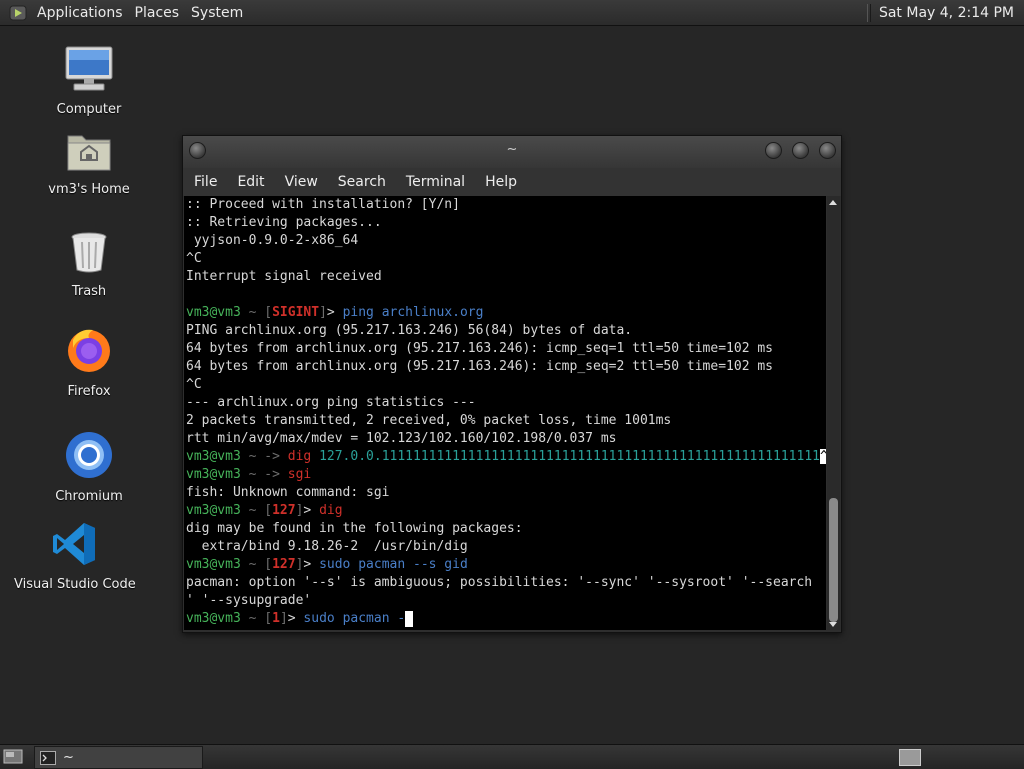 This screenshot has height=769, width=1024. I want to click on bottom-panel: ~, so click(512, 756).